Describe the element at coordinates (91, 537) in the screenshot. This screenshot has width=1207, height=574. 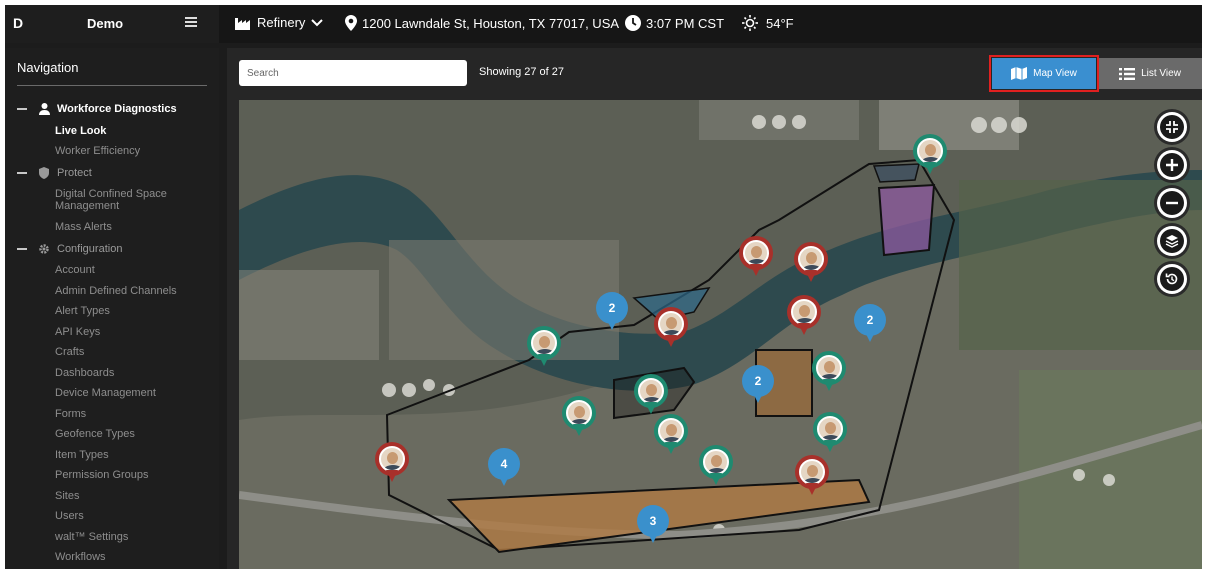
I see `nav-item-walt-settings: walt™ Settings` at that location.